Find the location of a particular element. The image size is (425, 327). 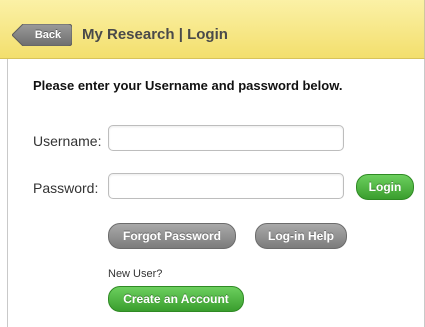

back-button: Back is located at coordinates (42, 35).